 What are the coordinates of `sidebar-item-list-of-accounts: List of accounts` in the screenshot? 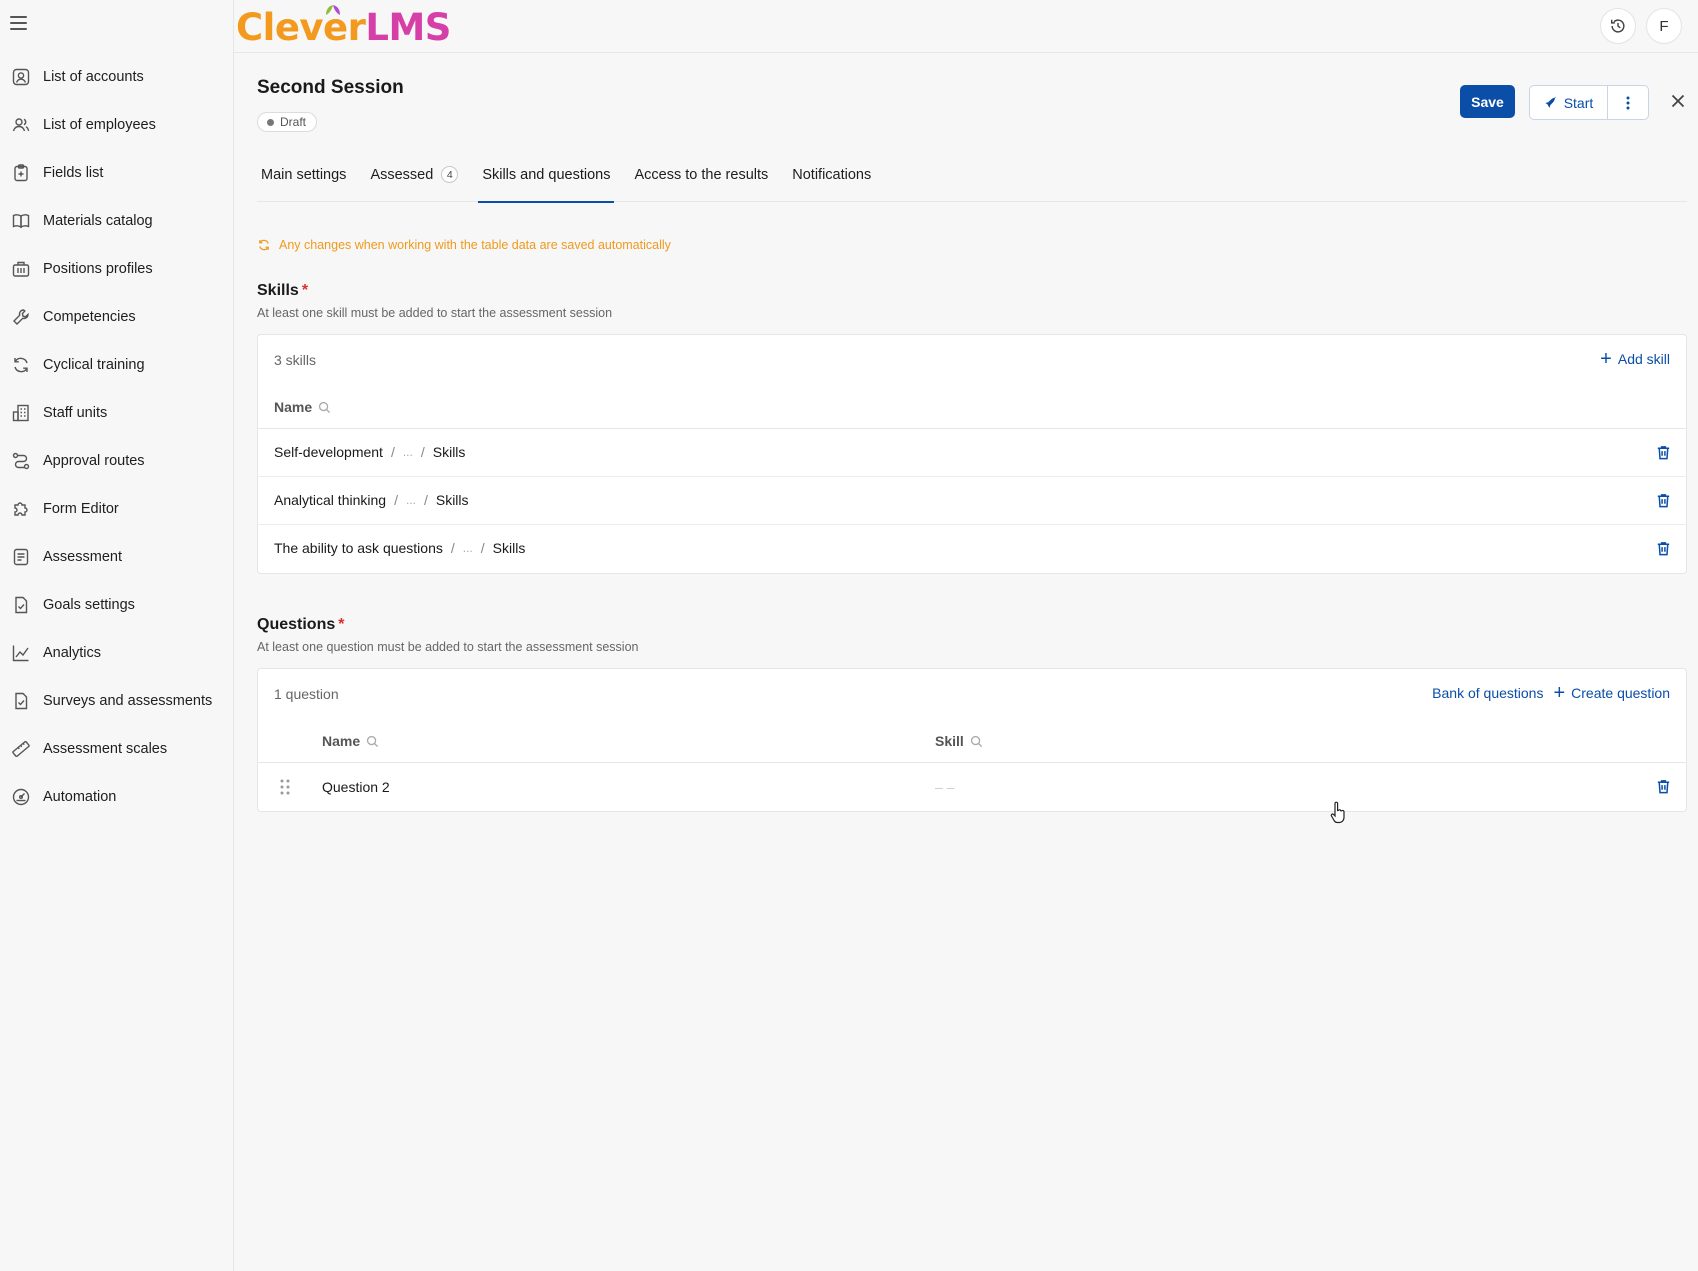 It's located at (116, 77).